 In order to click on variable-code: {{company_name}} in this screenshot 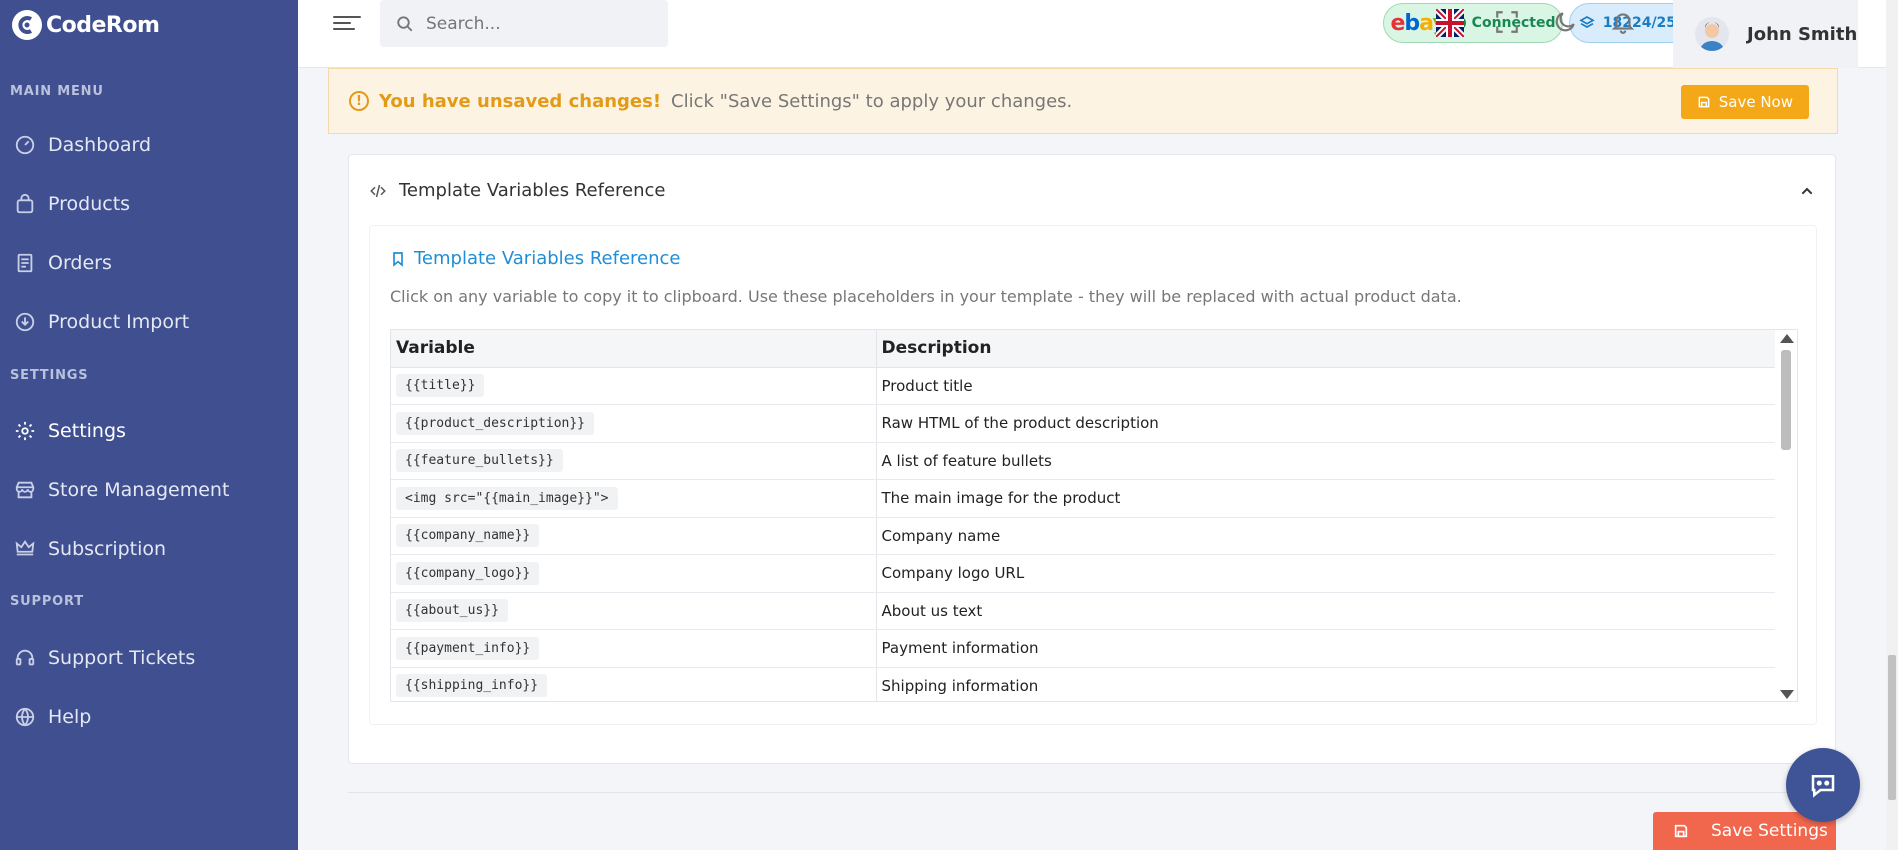, I will do `click(468, 536)`.